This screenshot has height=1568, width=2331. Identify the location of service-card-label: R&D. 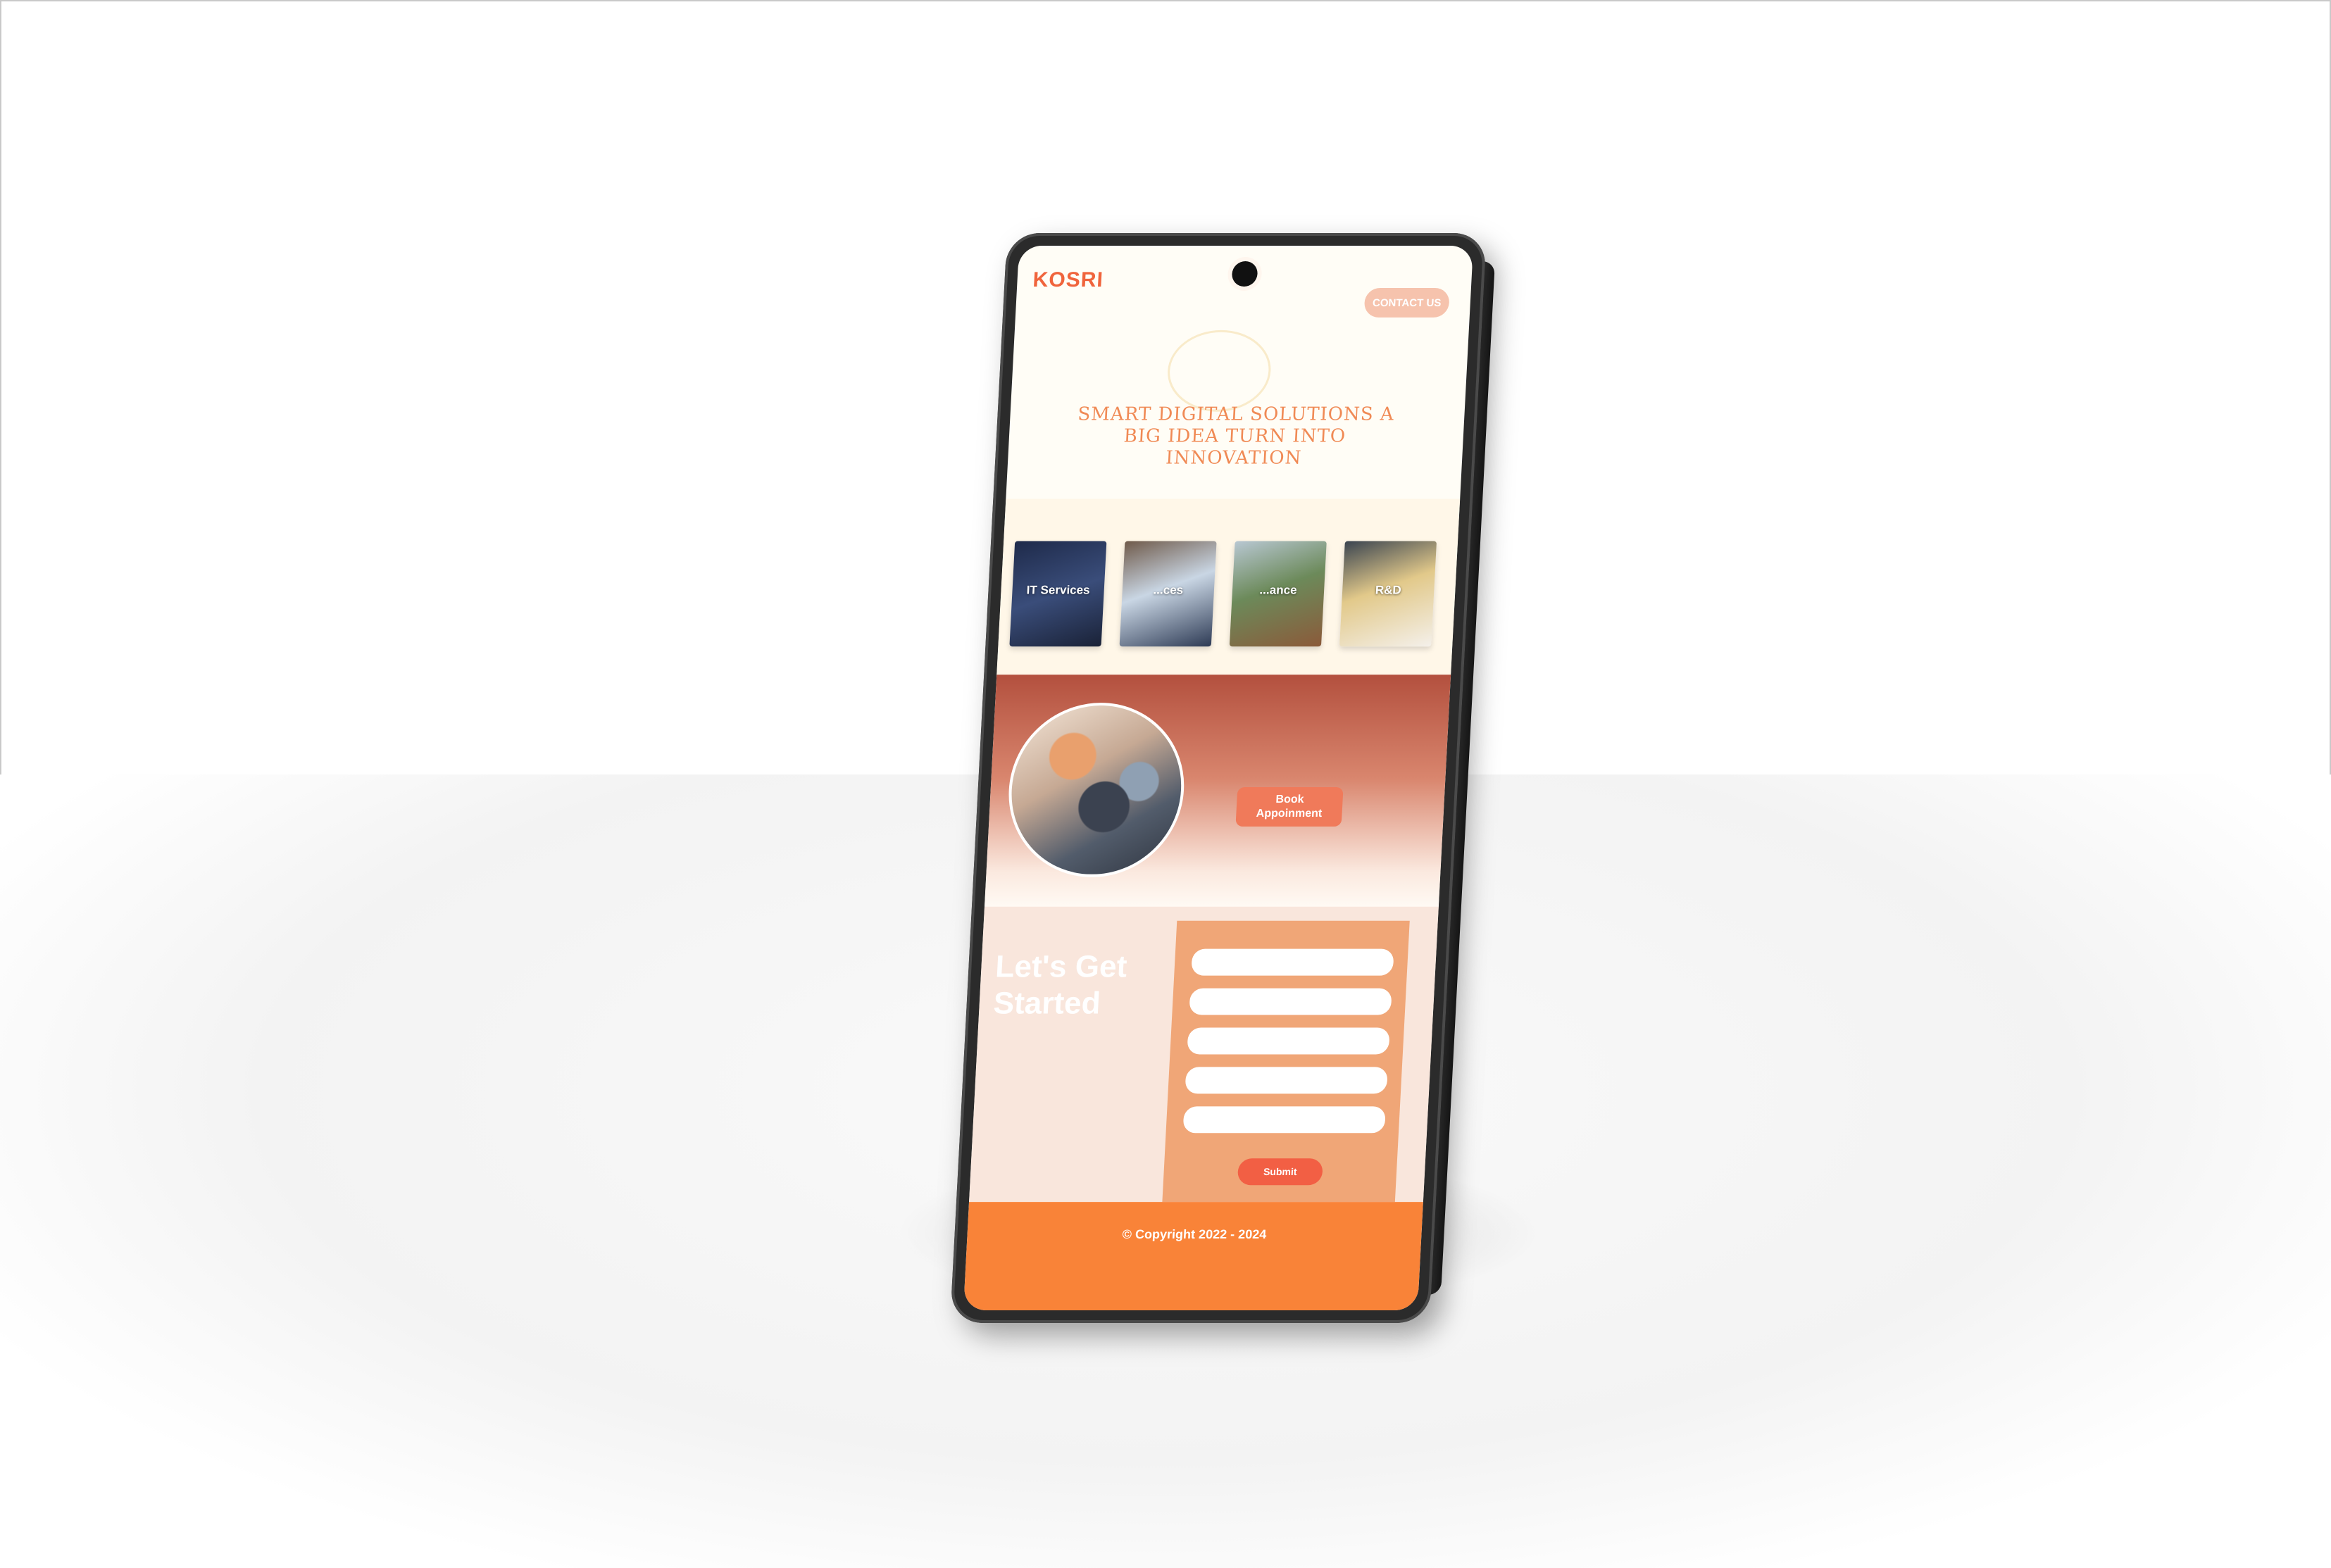
(1389, 590).